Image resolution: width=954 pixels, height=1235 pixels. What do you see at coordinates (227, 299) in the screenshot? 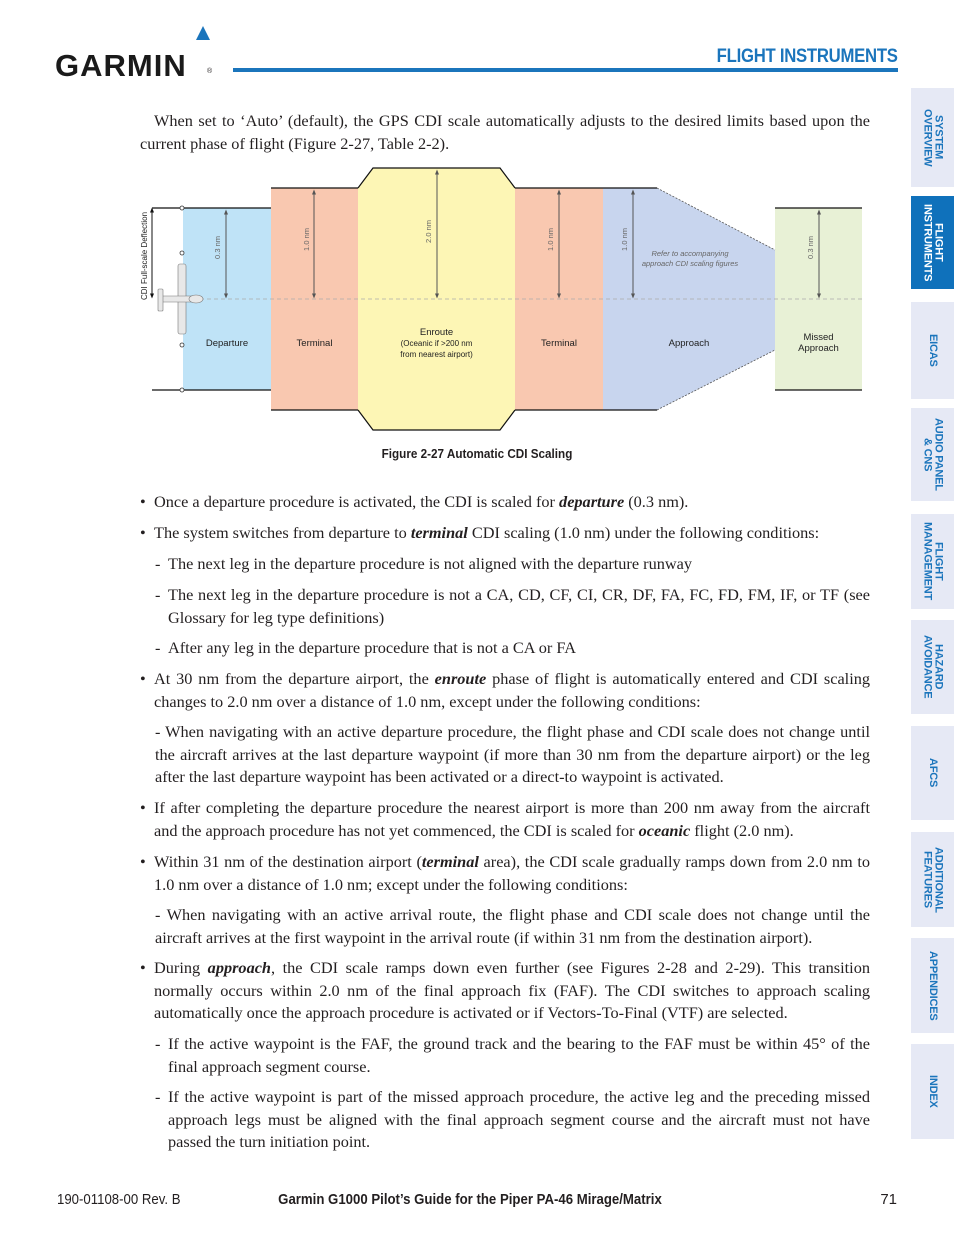
I see `segment-departure` at bounding box center [227, 299].